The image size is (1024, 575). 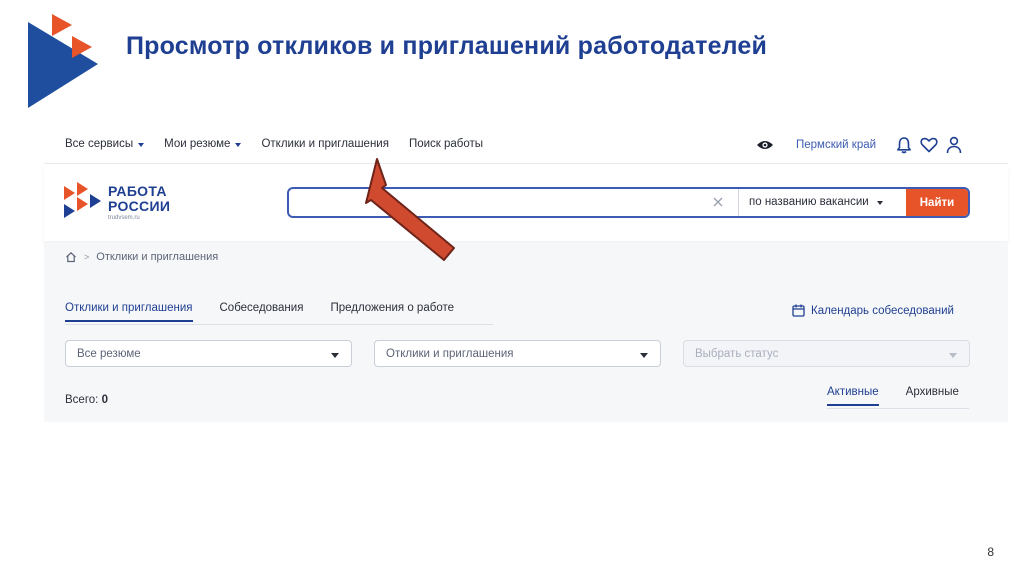 What do you see at coordinates (853, 396) in the screenshot?
I see `tab-active: Активные` at bounding box center [853, 396].